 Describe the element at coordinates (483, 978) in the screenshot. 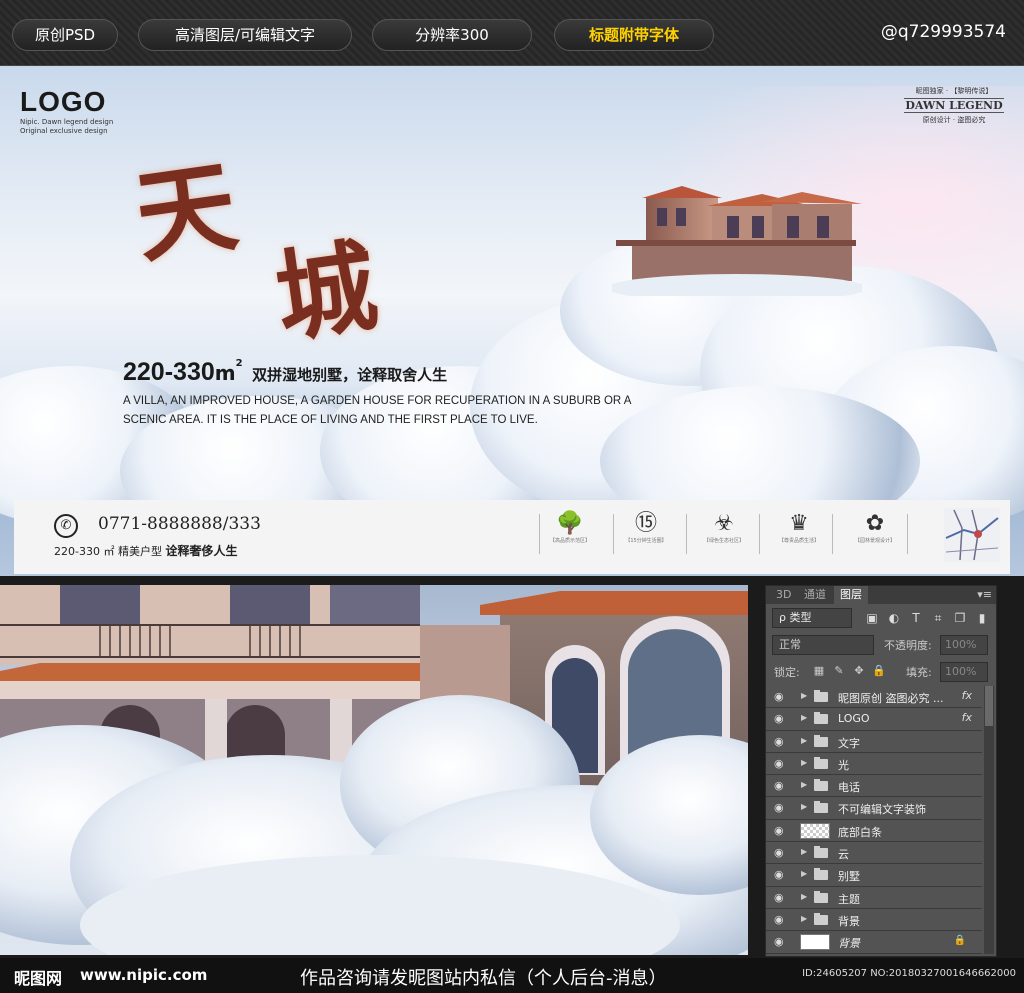

I see `footer-message: 作品咨询请发昵图站内私信（个人后台-消息）` at that location.